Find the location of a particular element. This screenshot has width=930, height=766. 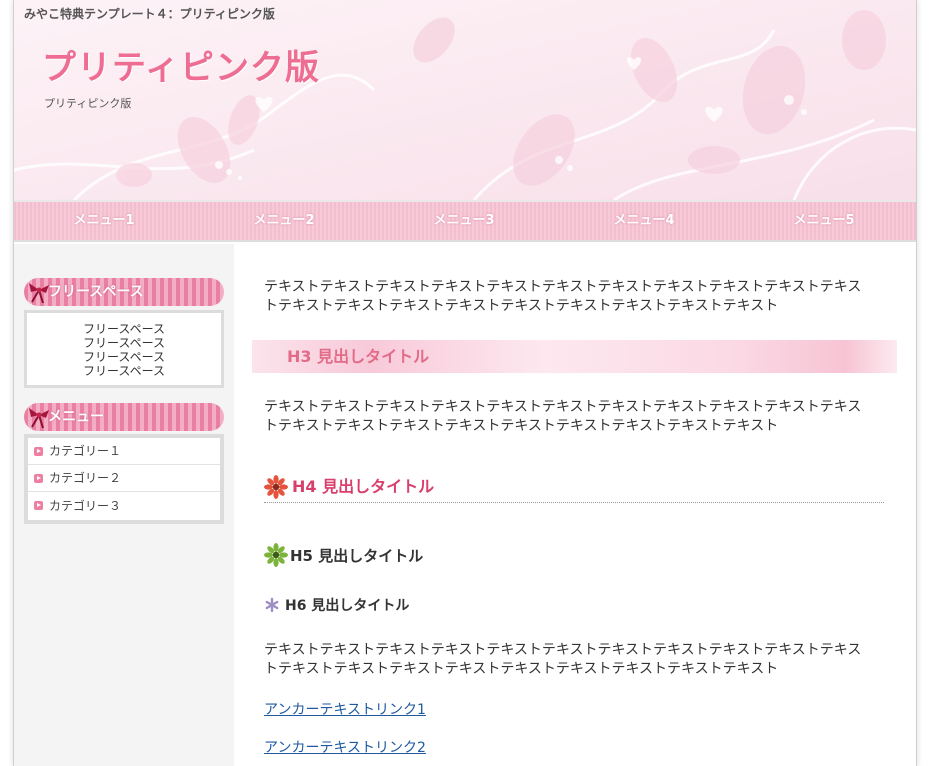

nav-item-menu-4: メニュー4 is located at coordinates (644, 221).